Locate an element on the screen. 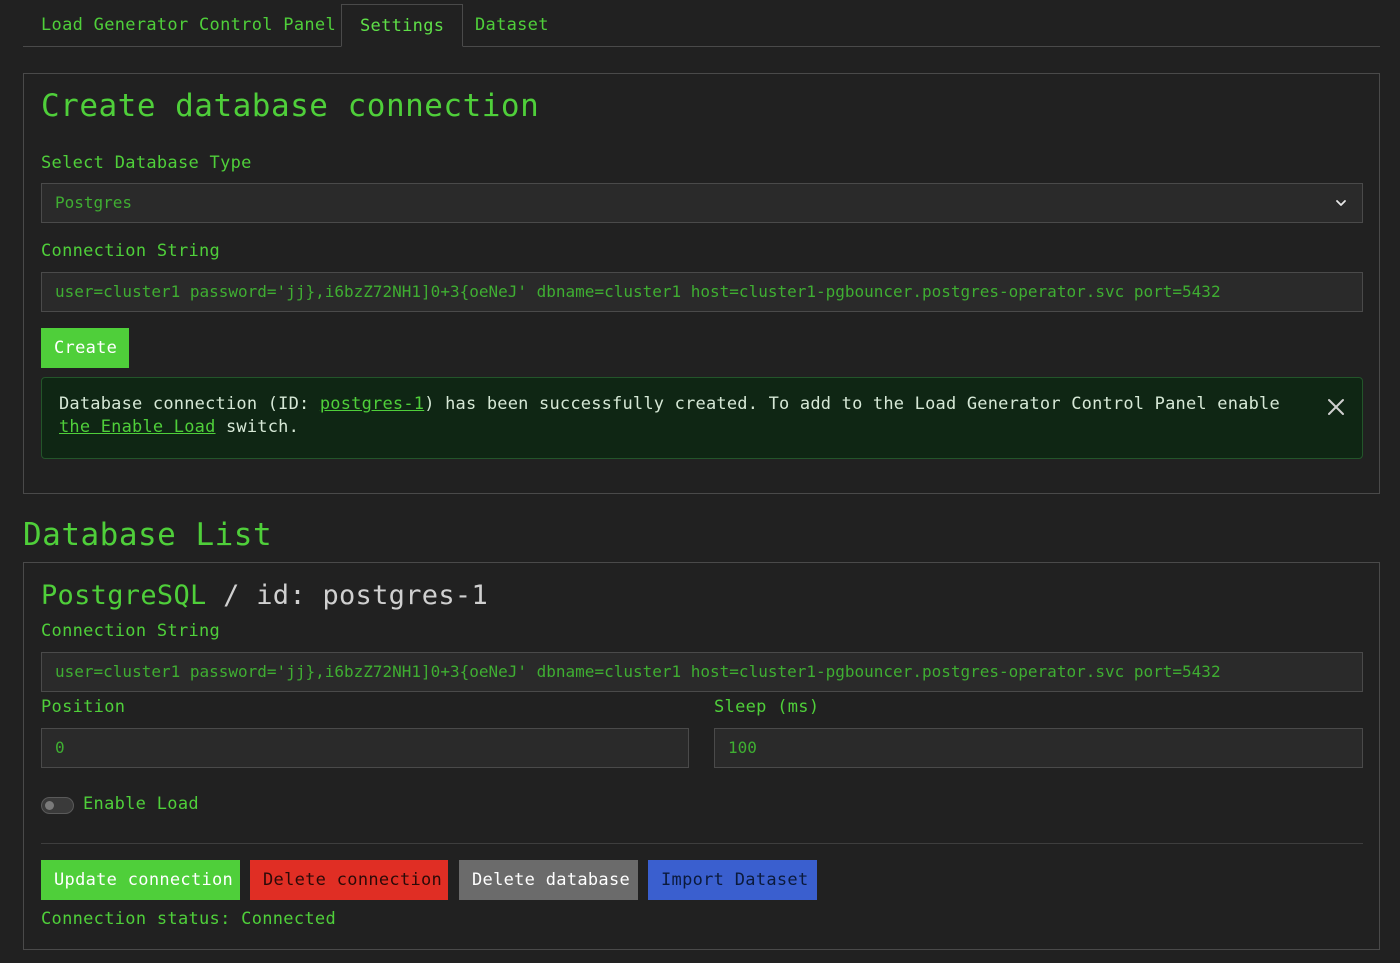 The image size is (1400, 963). sleep-input: 100 is located at coordinates (1038, 748).